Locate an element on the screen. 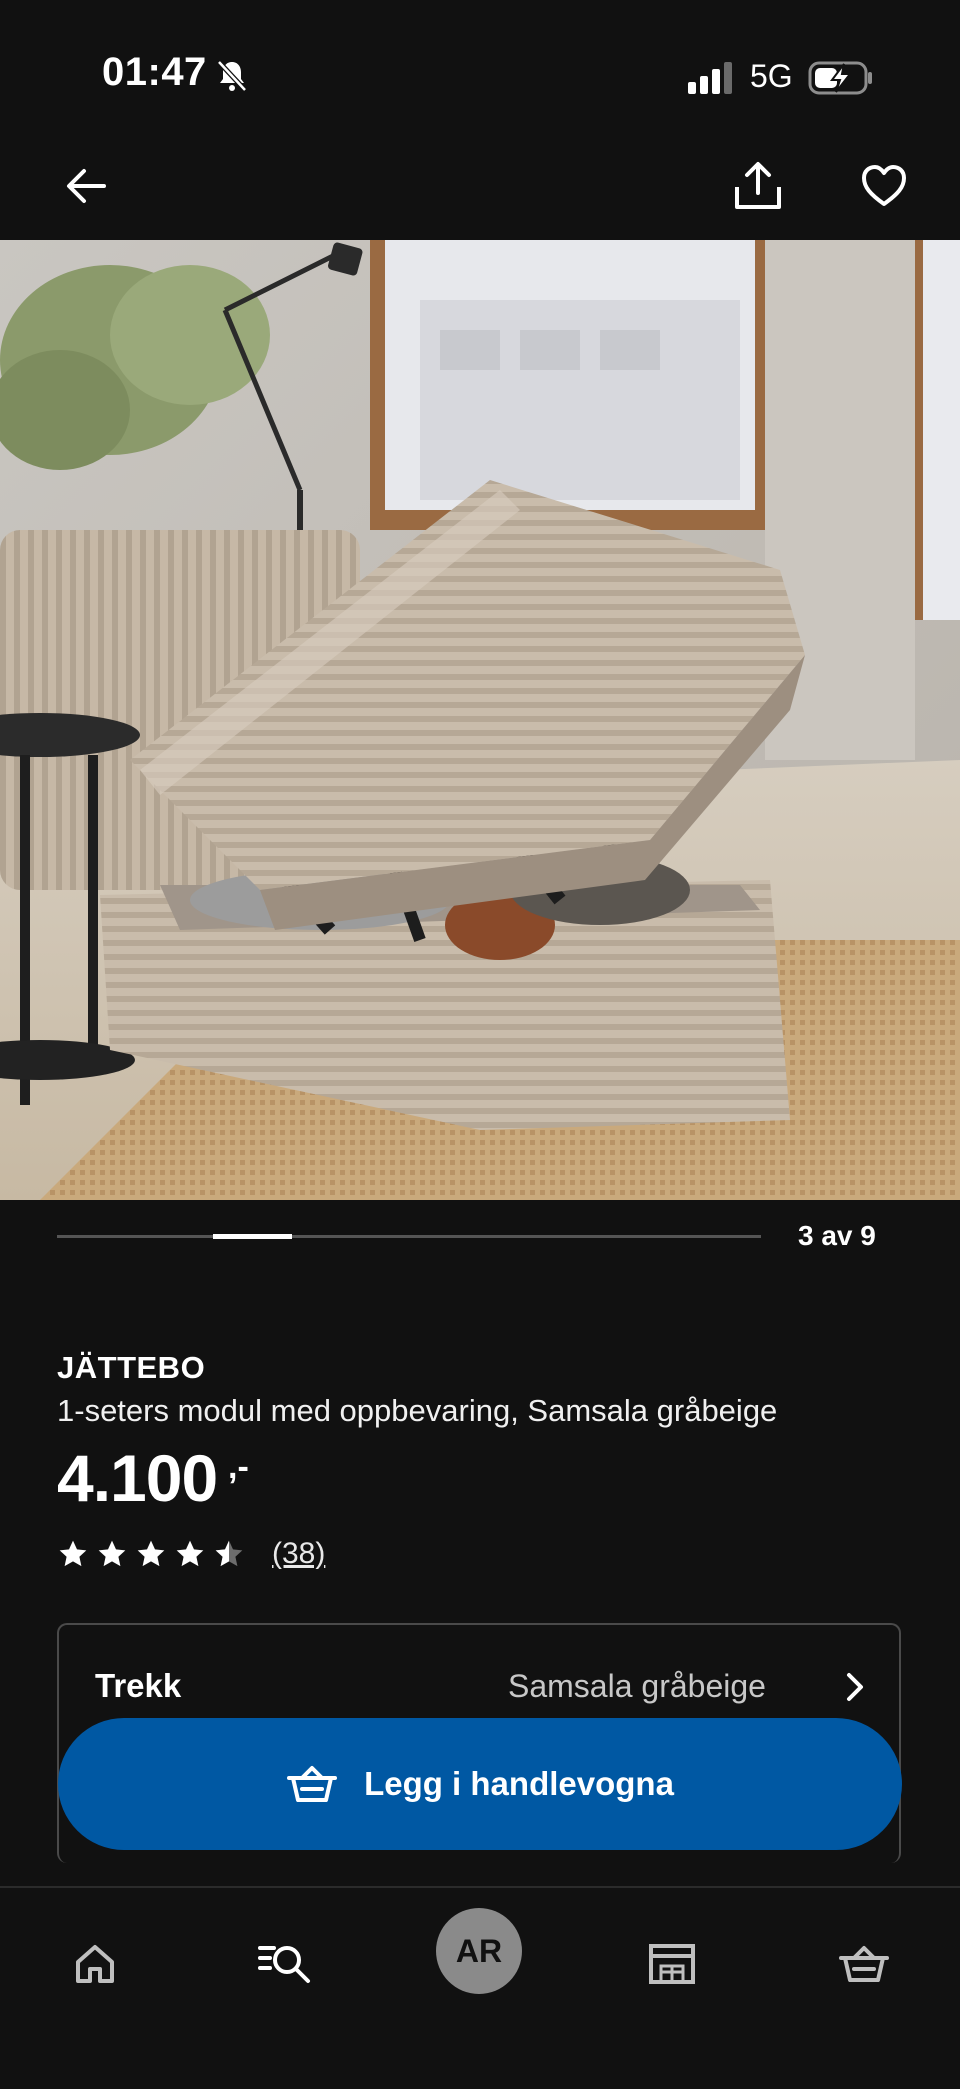 Image resolution: width=960 pixels, height=2089 pixels. nav-home is located at coordinates (95, 1964).